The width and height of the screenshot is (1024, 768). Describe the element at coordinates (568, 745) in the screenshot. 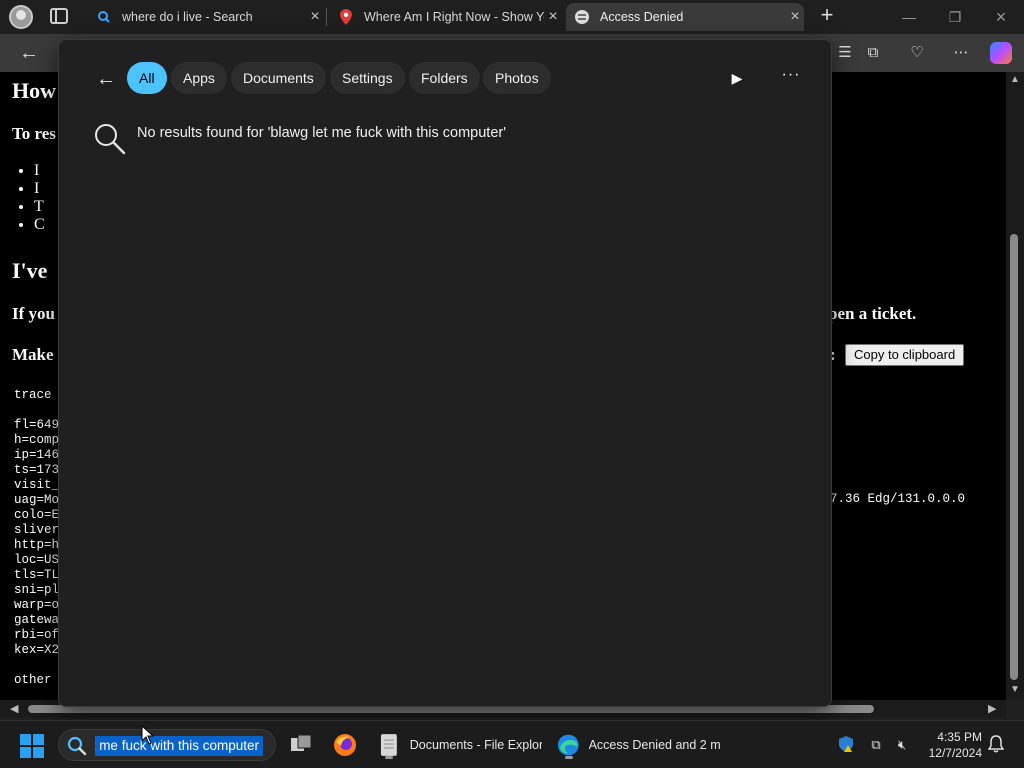

I see `edge-icon` at that location.